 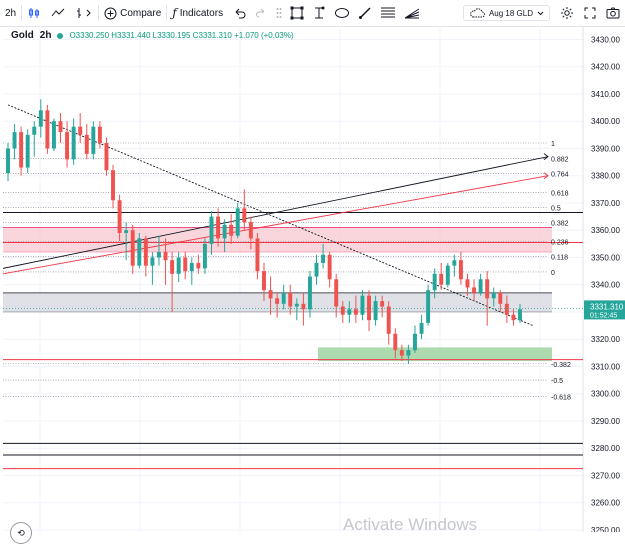 I want to click on fib-level-label: 0.118, so click(x=559, y=258).